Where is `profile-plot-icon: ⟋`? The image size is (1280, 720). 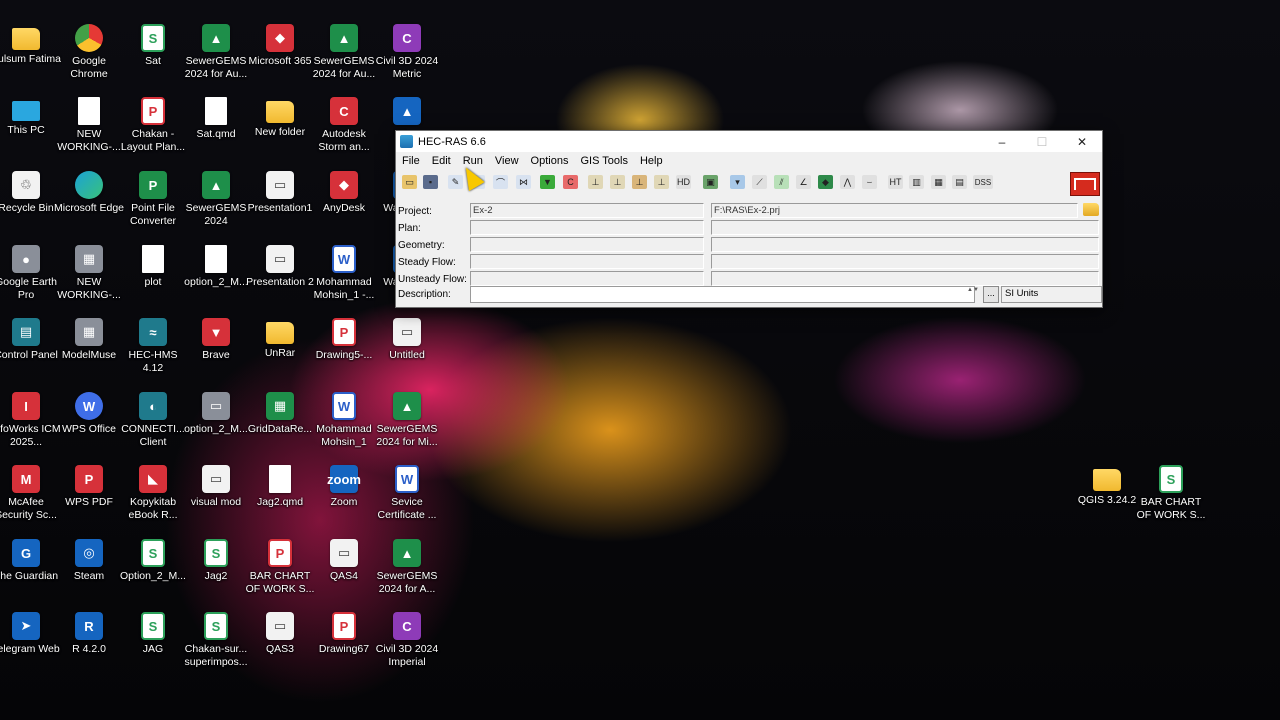
profile-plot-icon: ⟋ is located at coordinates (759, 182).